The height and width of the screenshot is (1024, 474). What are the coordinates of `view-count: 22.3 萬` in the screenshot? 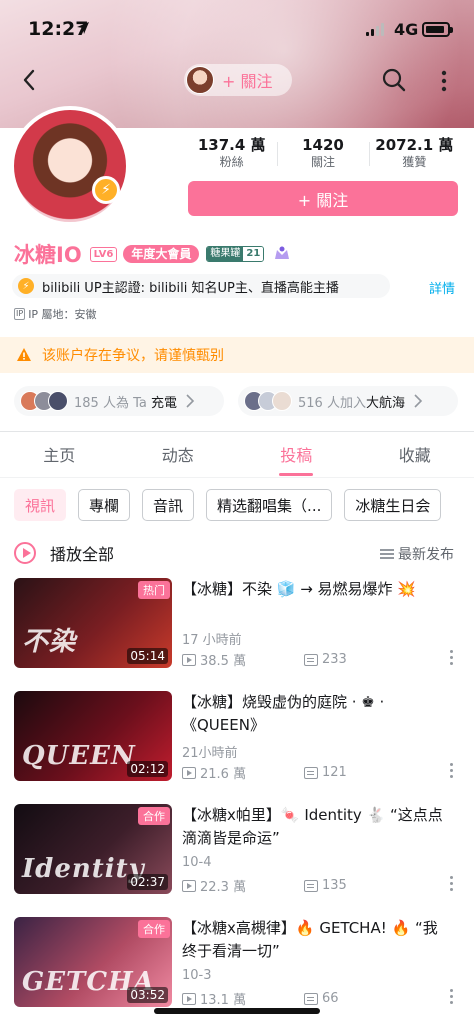 It's located at (223, 887).